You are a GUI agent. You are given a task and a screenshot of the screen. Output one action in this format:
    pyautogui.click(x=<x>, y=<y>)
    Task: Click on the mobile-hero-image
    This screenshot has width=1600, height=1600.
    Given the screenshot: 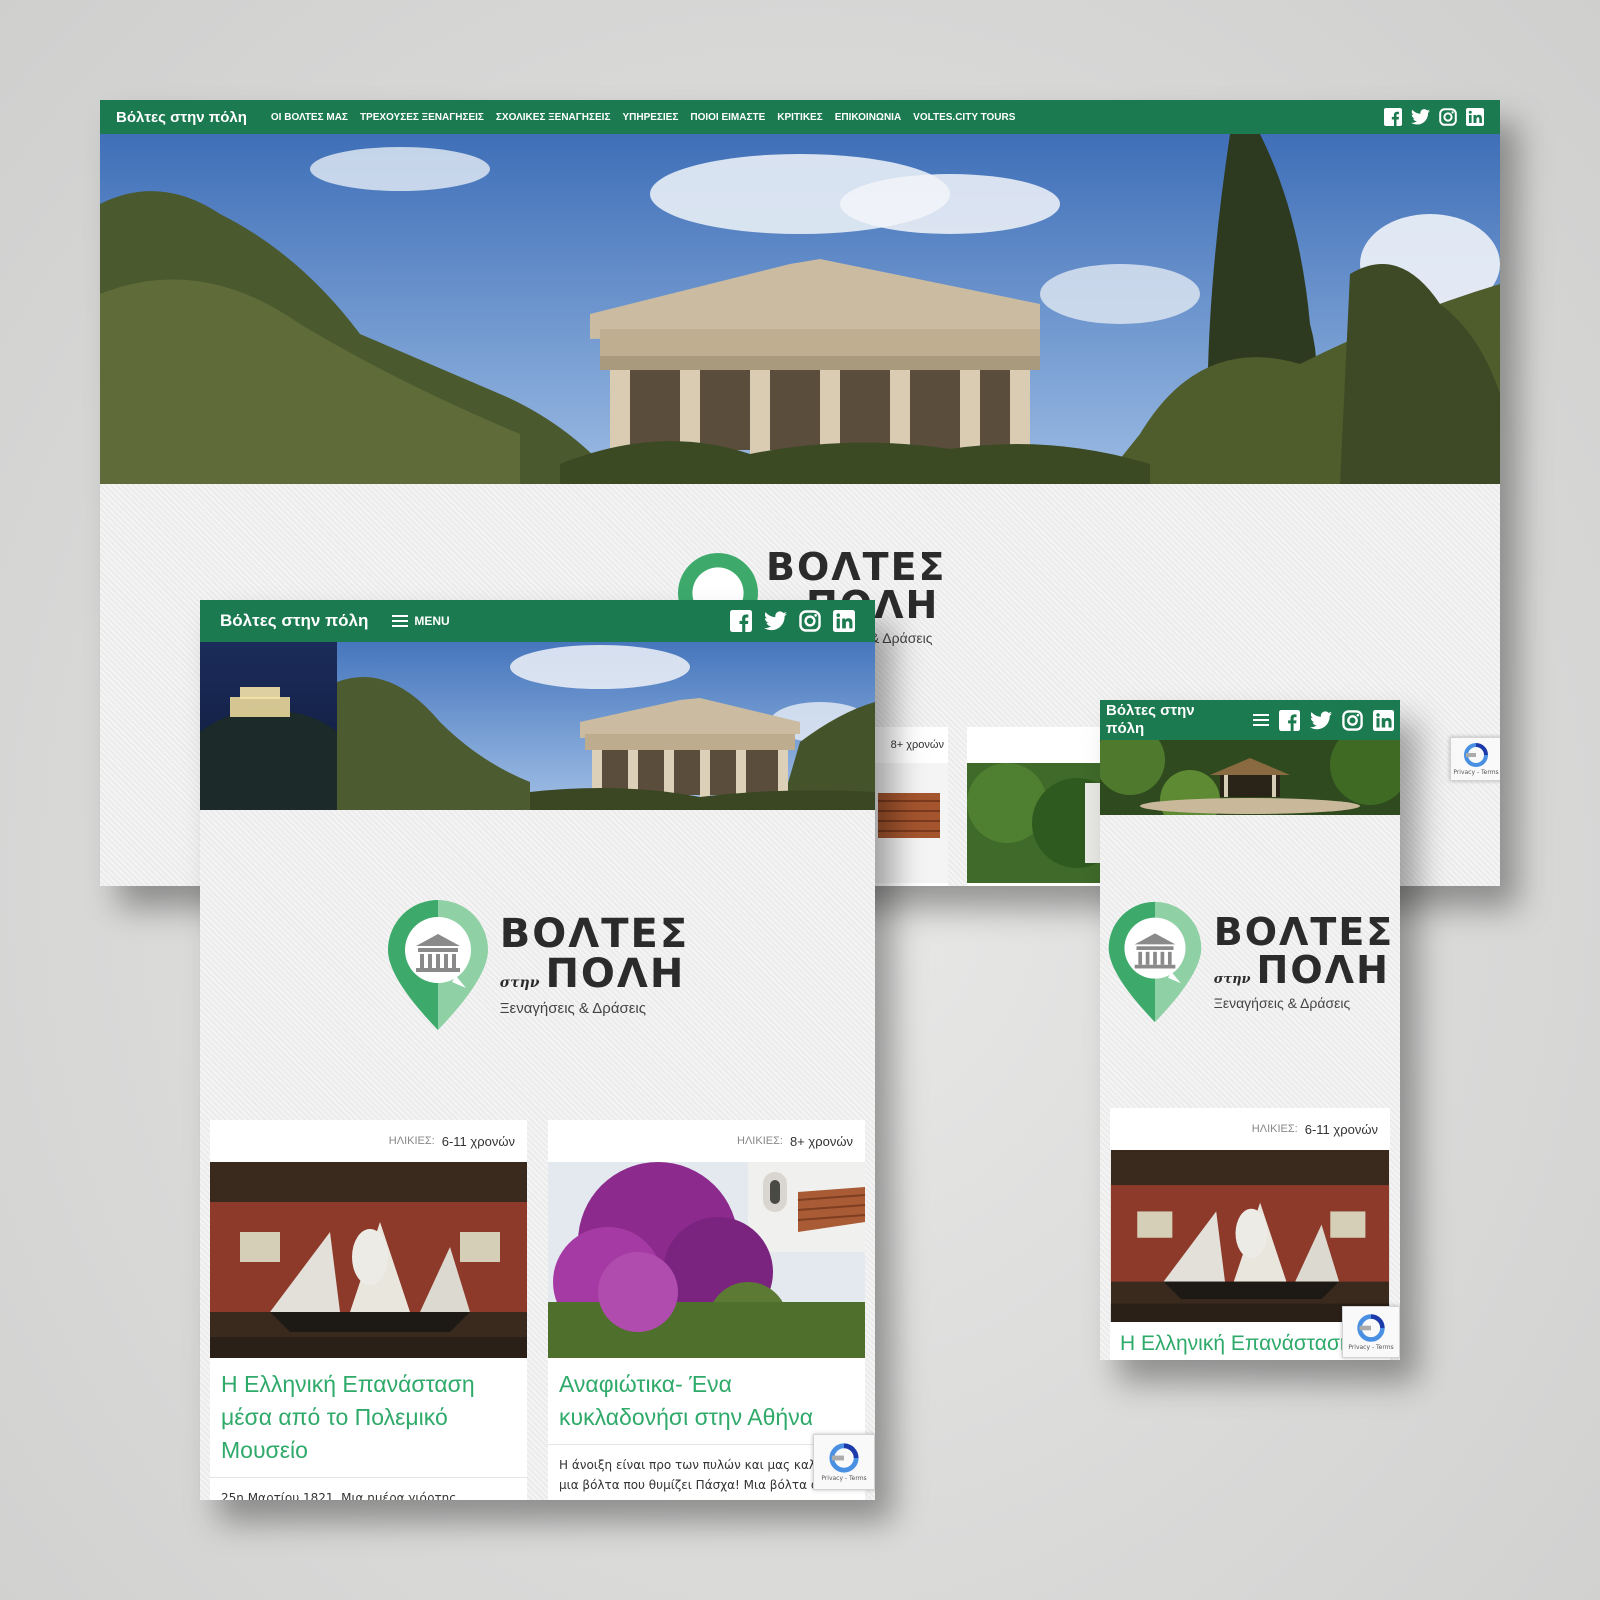 What is the action you would take?
    pyautogui.click(x=1250, y=777)
    